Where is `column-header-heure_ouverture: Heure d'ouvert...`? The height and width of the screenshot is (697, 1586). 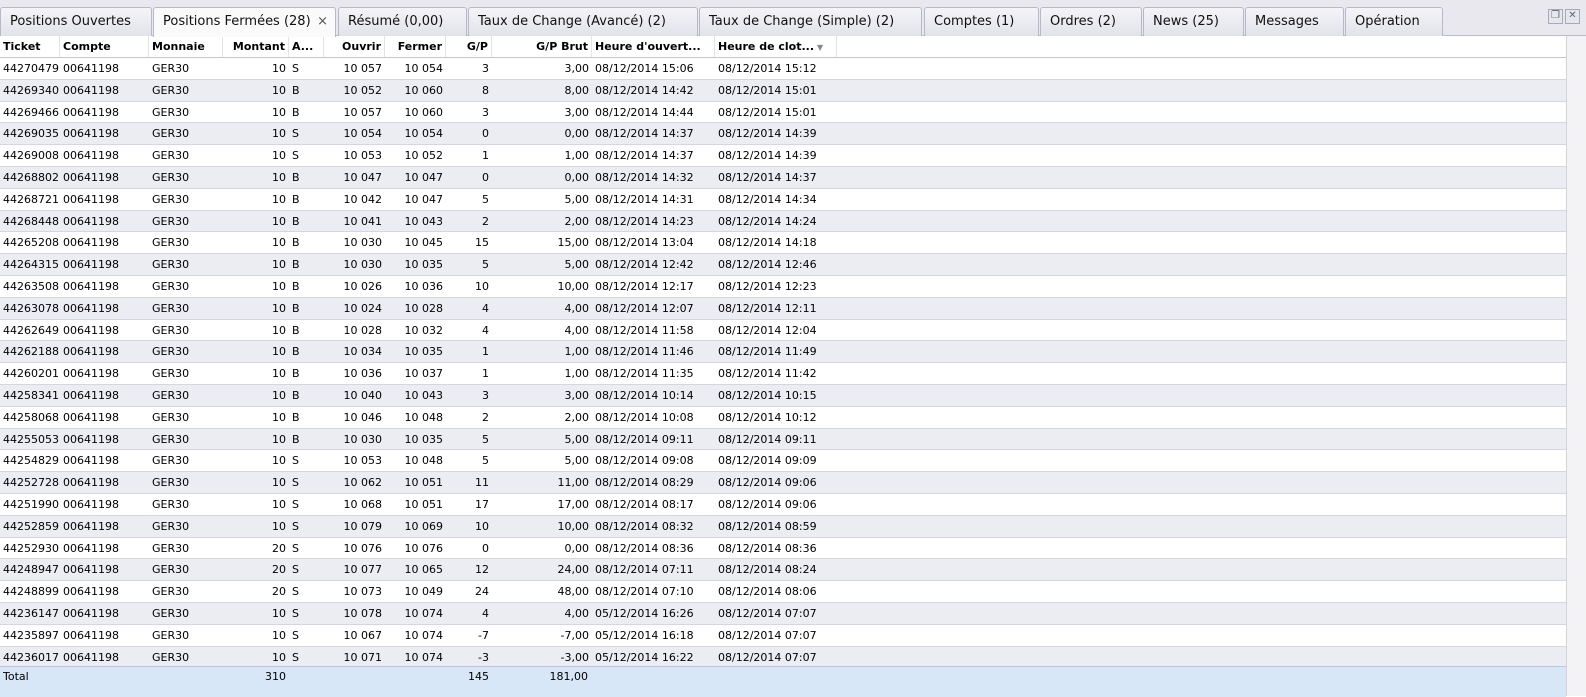
column-header-heure_ouverture: Heure d'ouvert... is located at coordinates (653, 46).